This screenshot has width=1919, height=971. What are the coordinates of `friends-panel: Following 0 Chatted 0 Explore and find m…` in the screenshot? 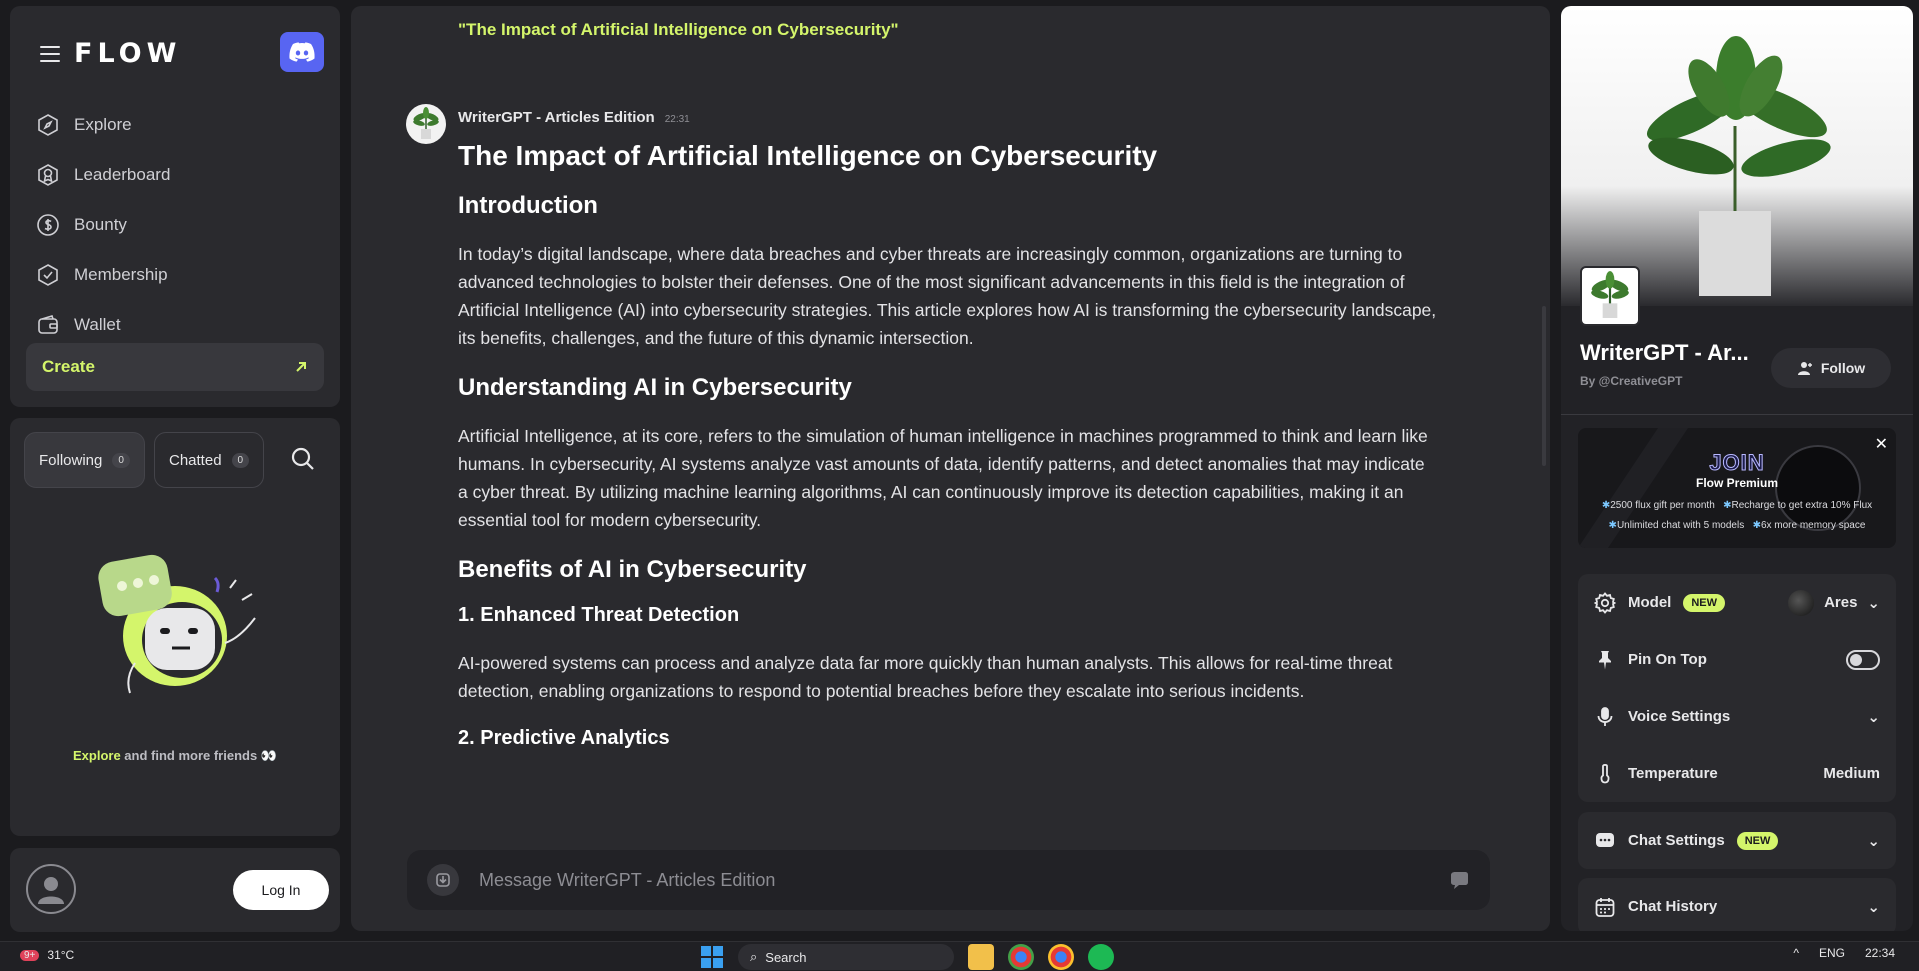 It's located at (175, 627).